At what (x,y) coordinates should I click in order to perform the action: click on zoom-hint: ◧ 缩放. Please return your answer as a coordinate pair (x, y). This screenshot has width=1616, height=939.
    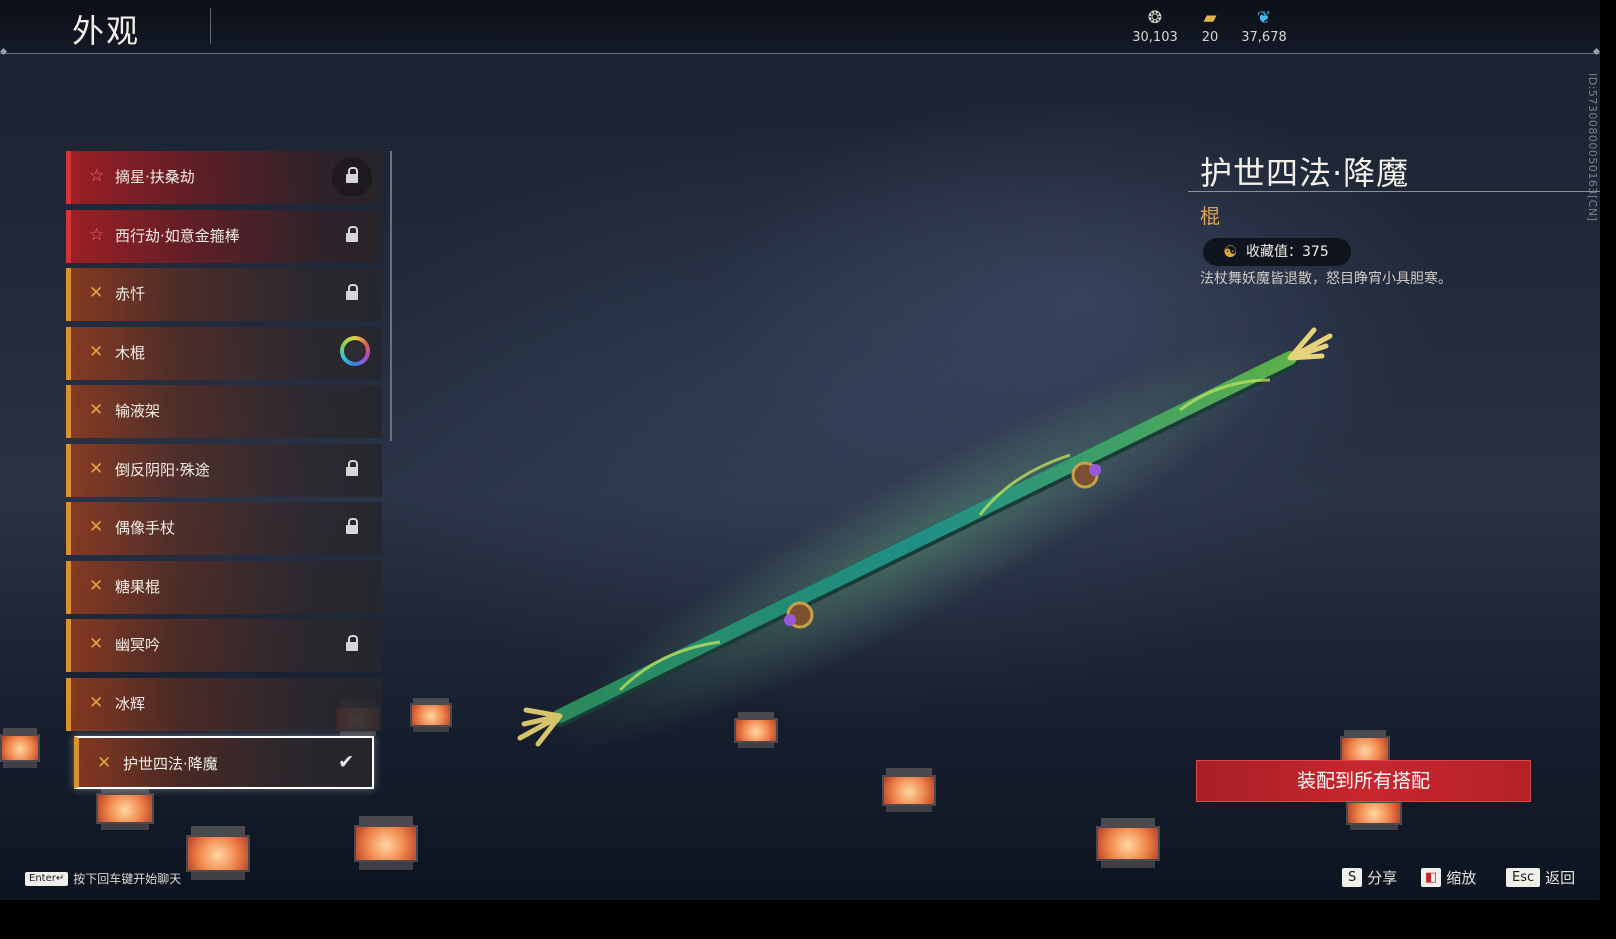
    Looking at the image, I should click on (1448, 878).